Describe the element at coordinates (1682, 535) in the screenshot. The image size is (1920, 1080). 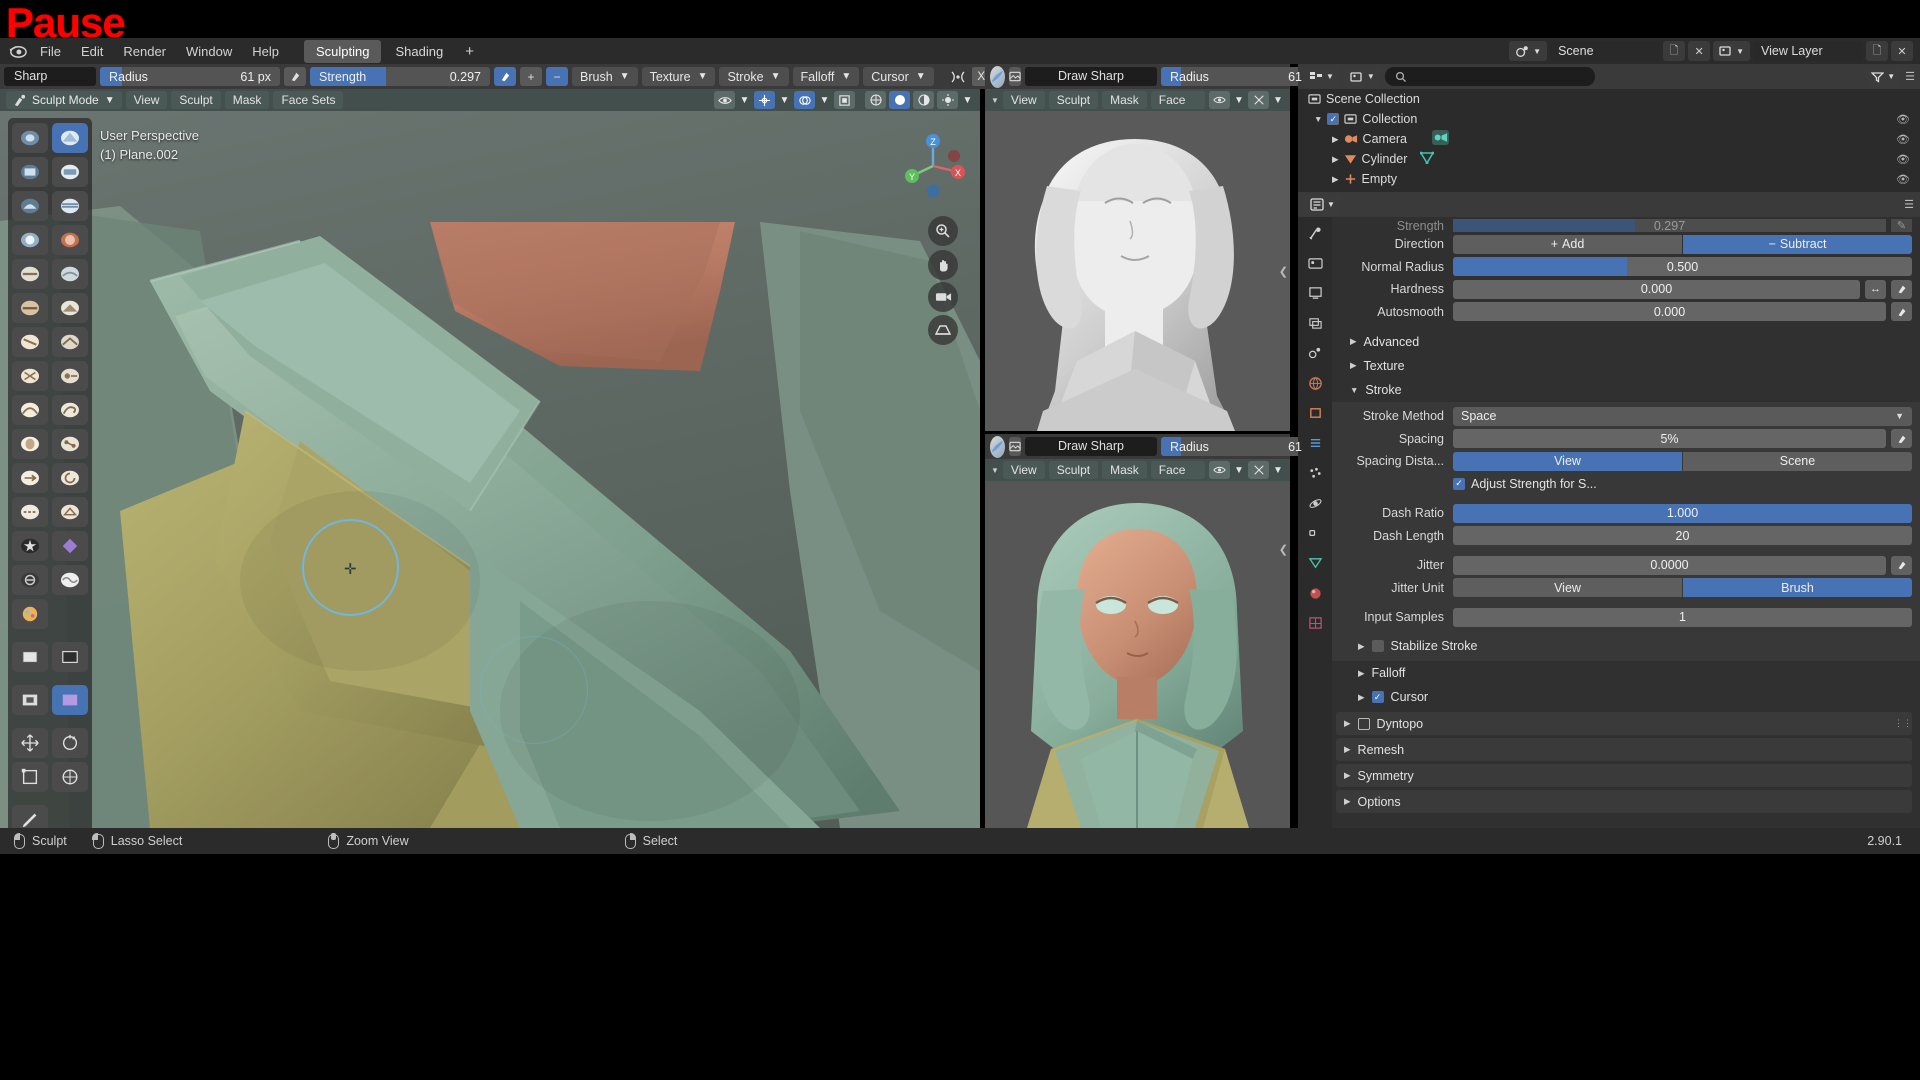
I see `dash-length-field: 20` at that location.